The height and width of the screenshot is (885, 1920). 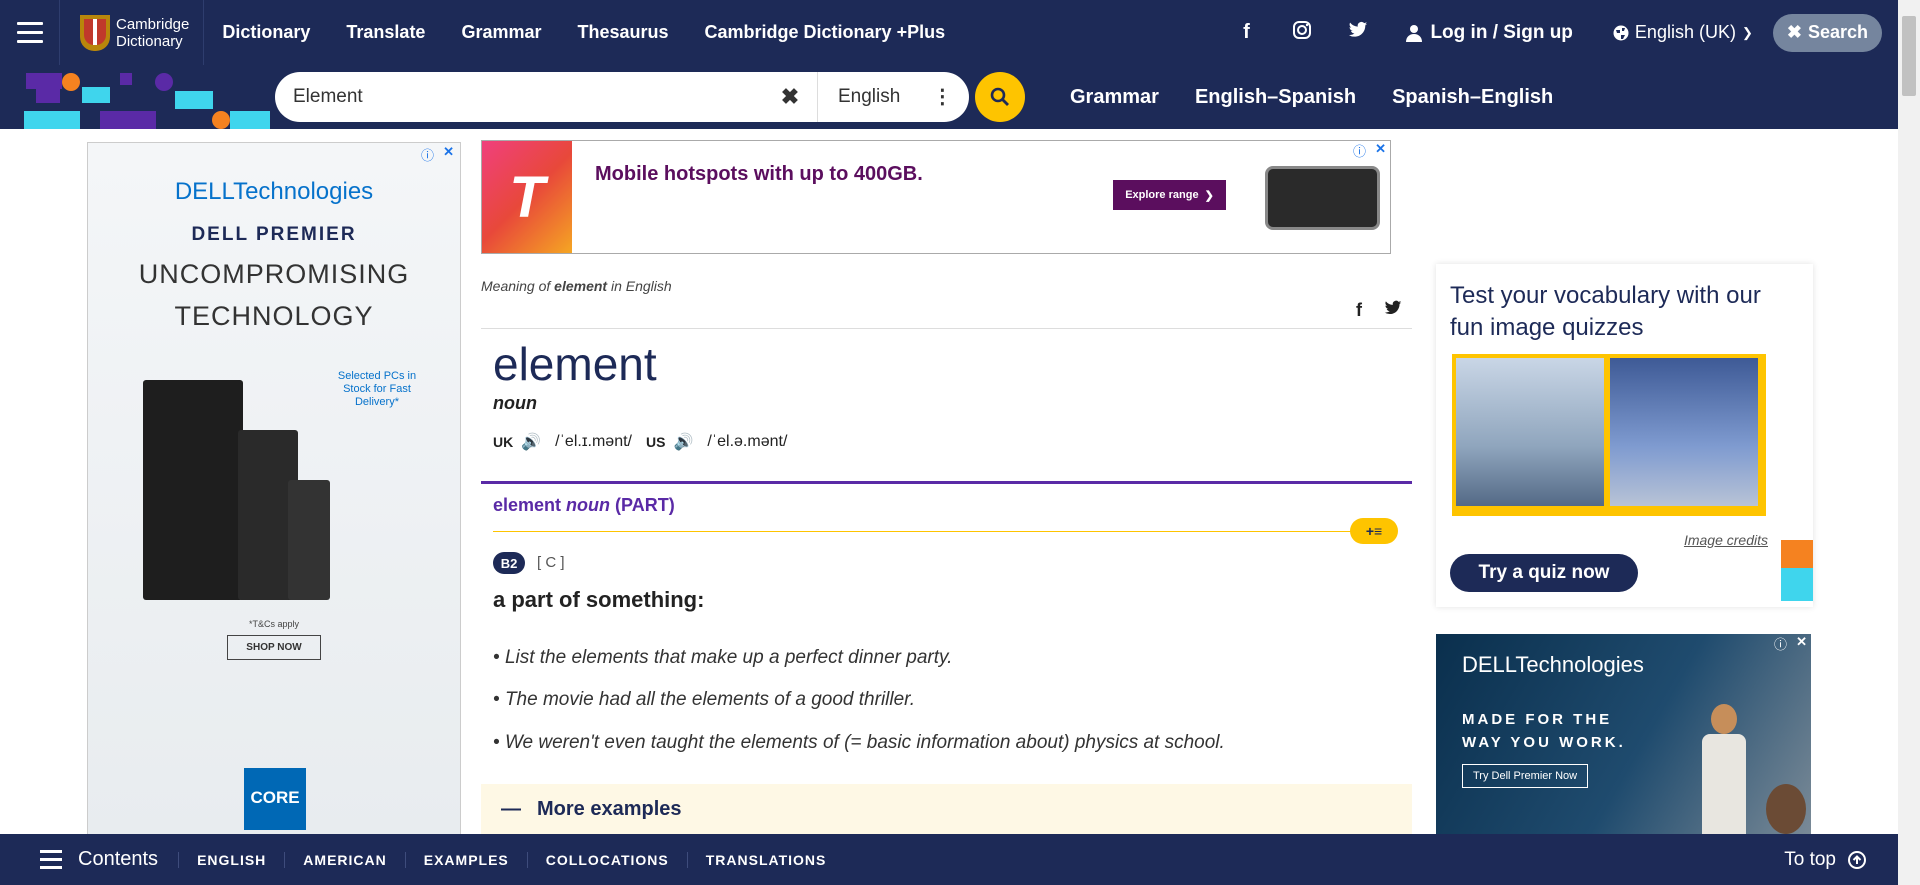 I want to click on crest-icon, so click(x=95, y=32).